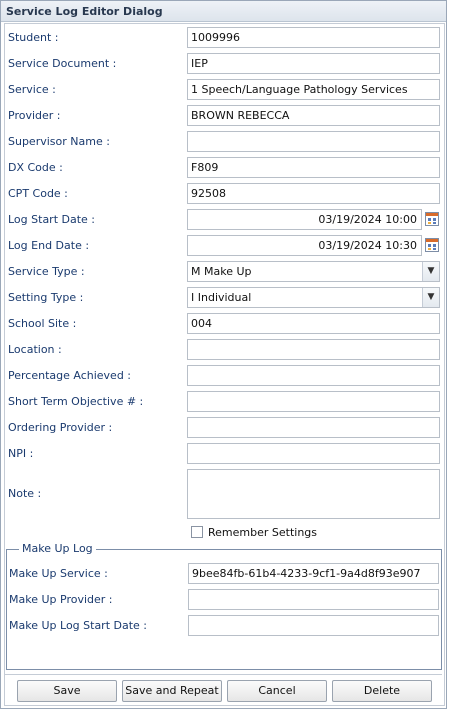 The height and width of the screenshot is (711, 449). I want to click on student-row: Student : 1009996, so click(223, 38).